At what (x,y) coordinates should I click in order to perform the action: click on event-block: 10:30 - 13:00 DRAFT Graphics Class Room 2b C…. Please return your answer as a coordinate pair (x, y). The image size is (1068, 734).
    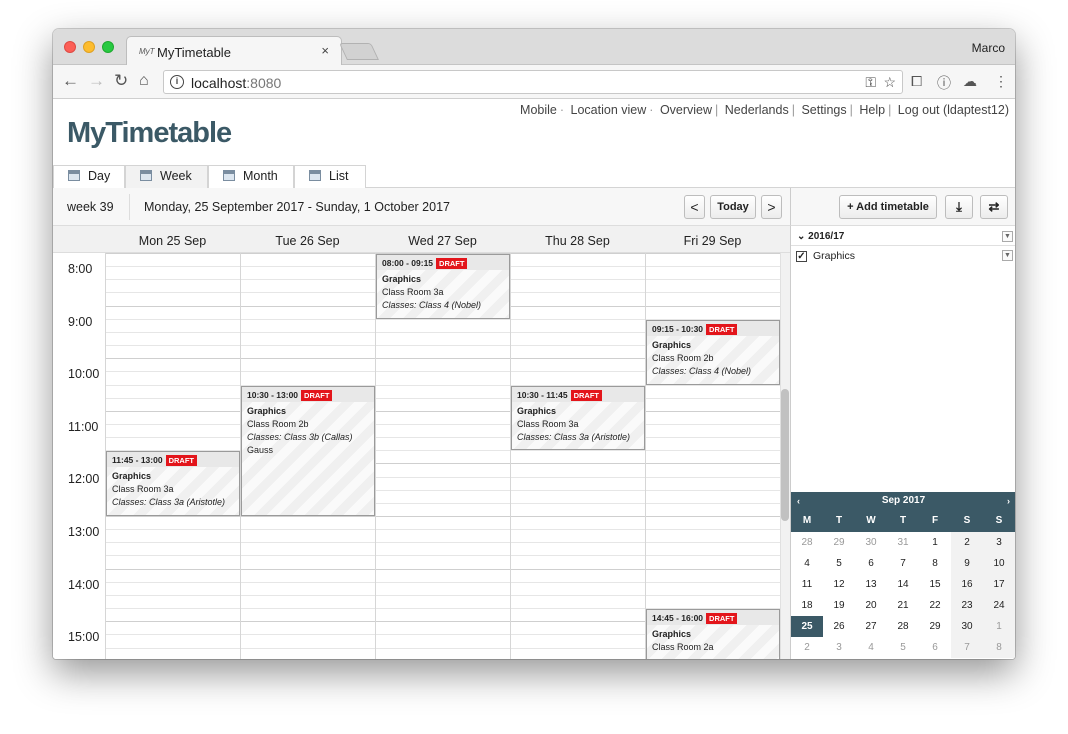
    Looking at the image, I should click on (308, 450).